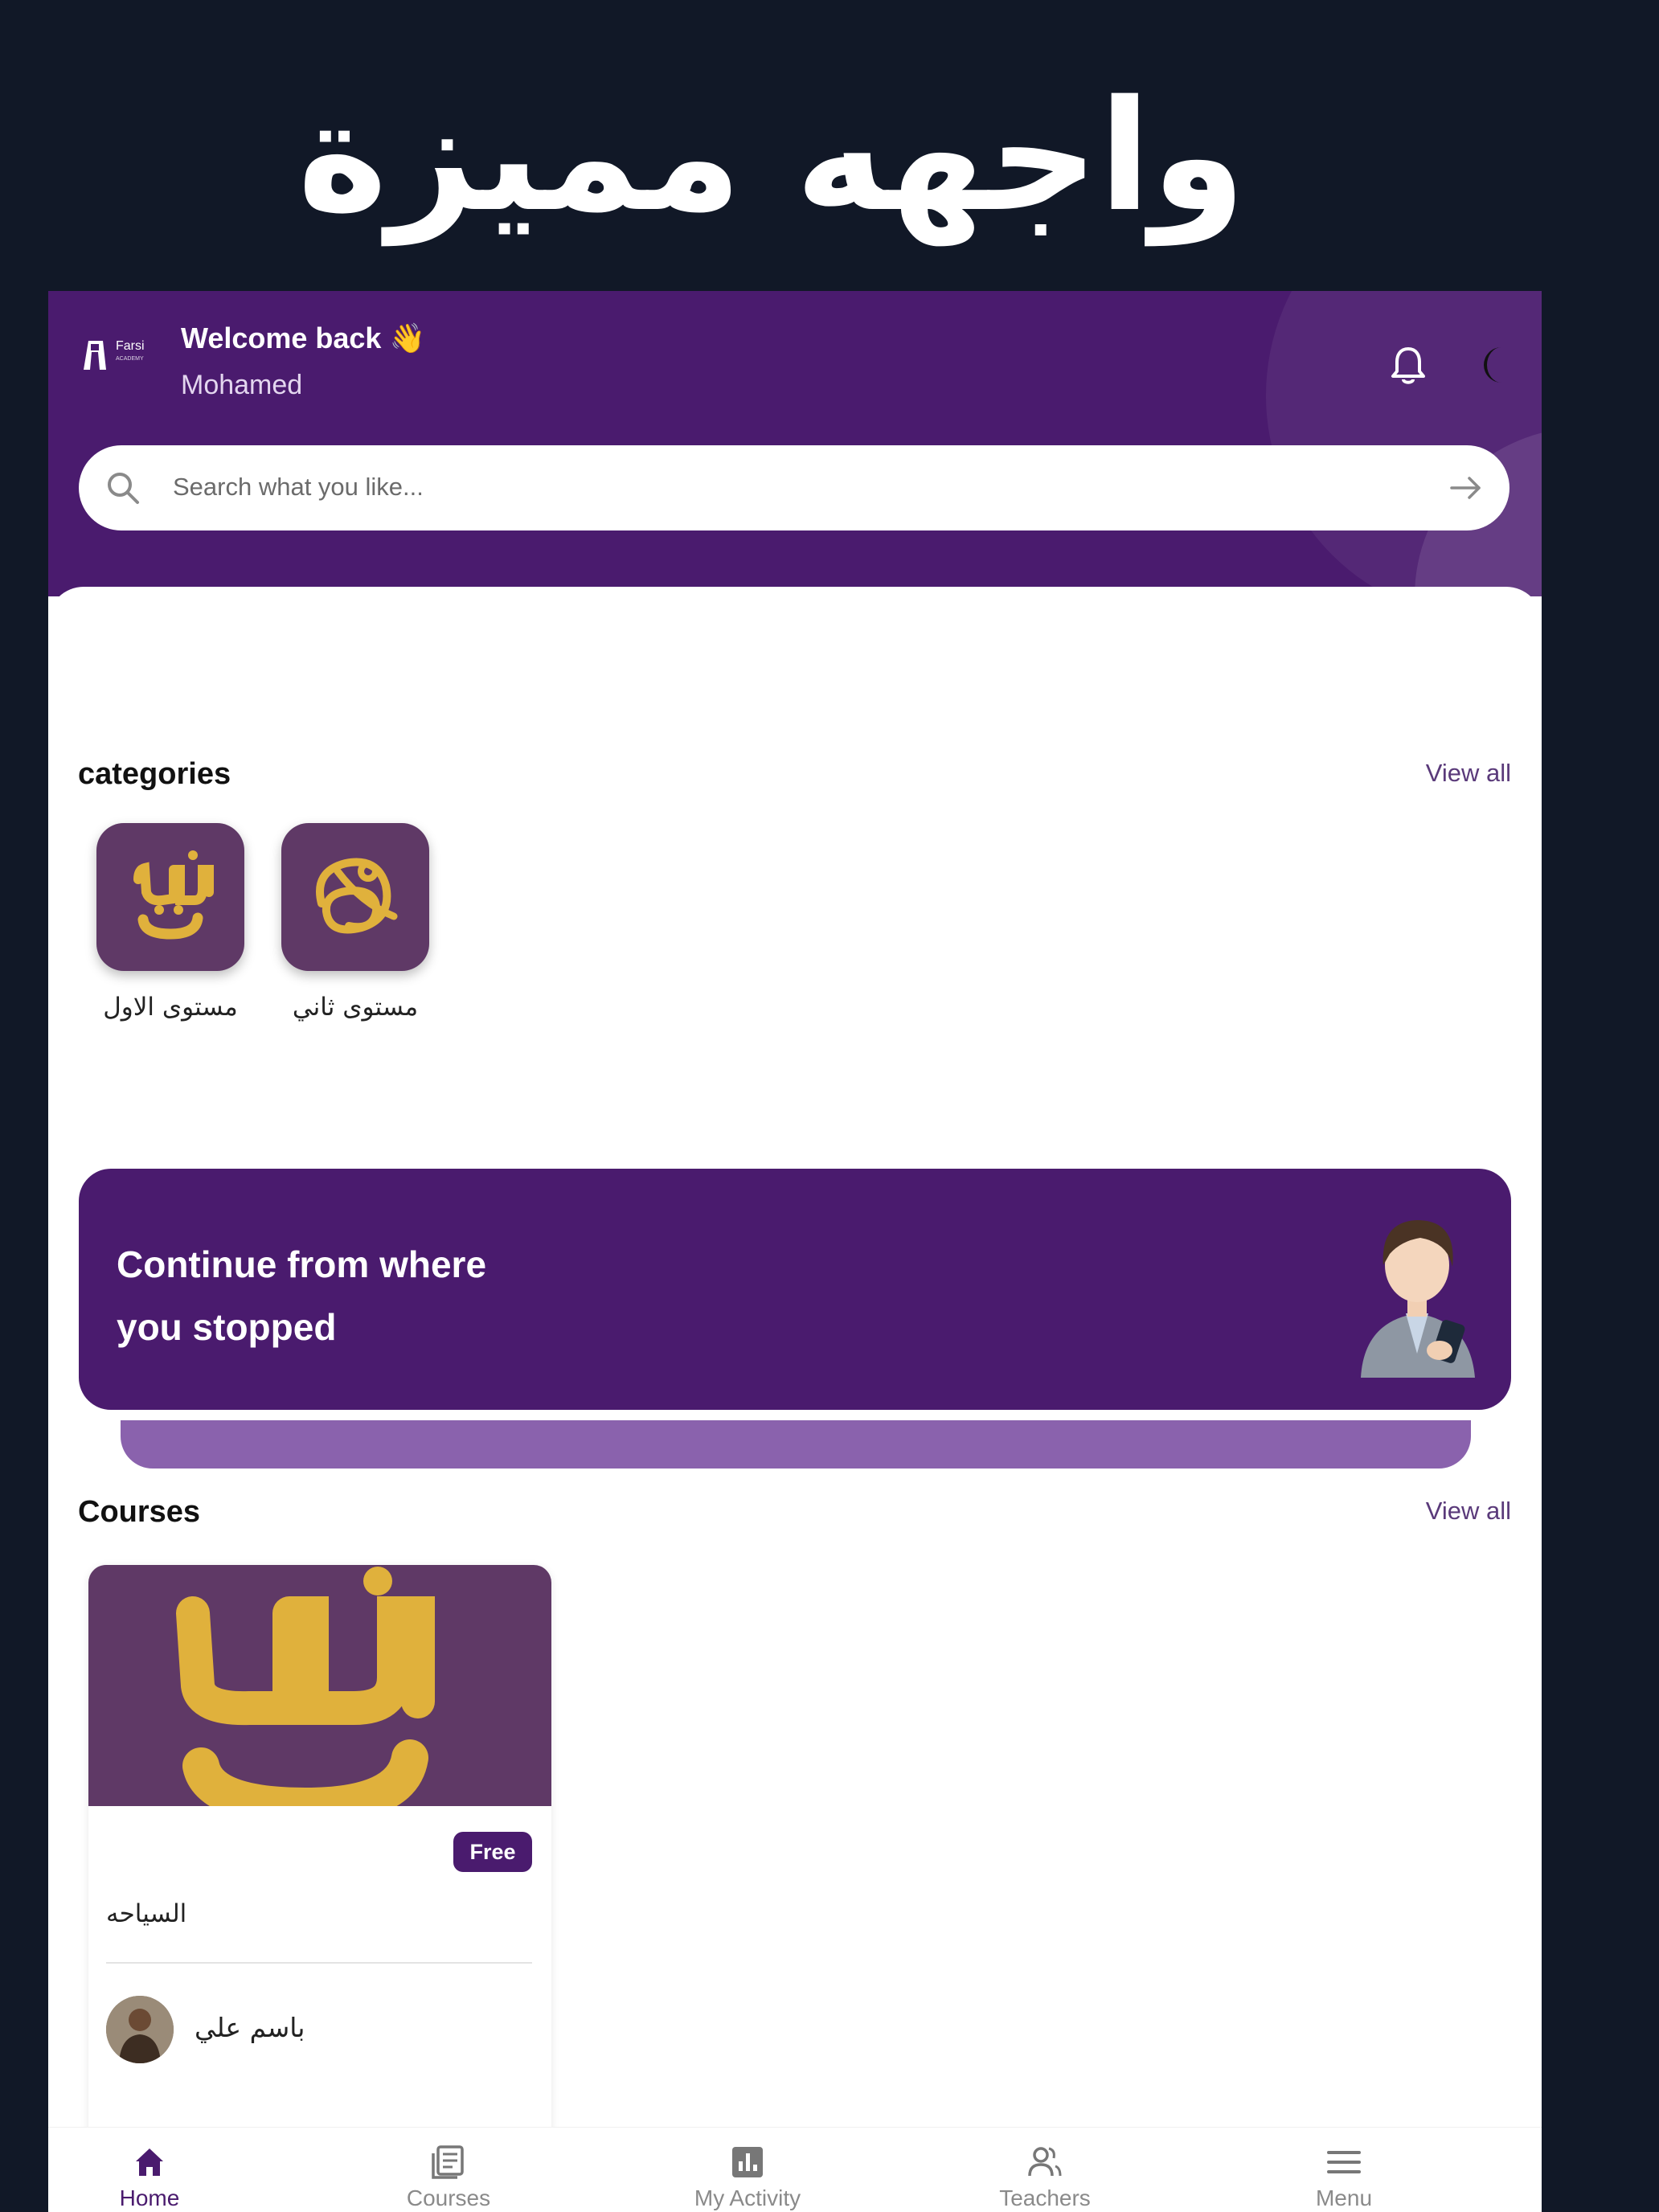 This screenshot has height=2212, width=1659. I want to click on categories-view-all-link: View all, so click(1430, 773).